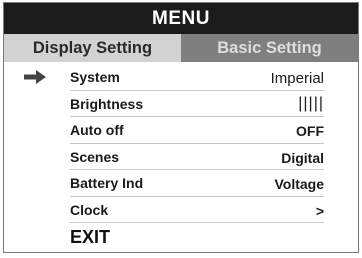 The width and height of the screenshot is (362, 258). I want to click on setting-label-clock: Clock, so click(89, 209).